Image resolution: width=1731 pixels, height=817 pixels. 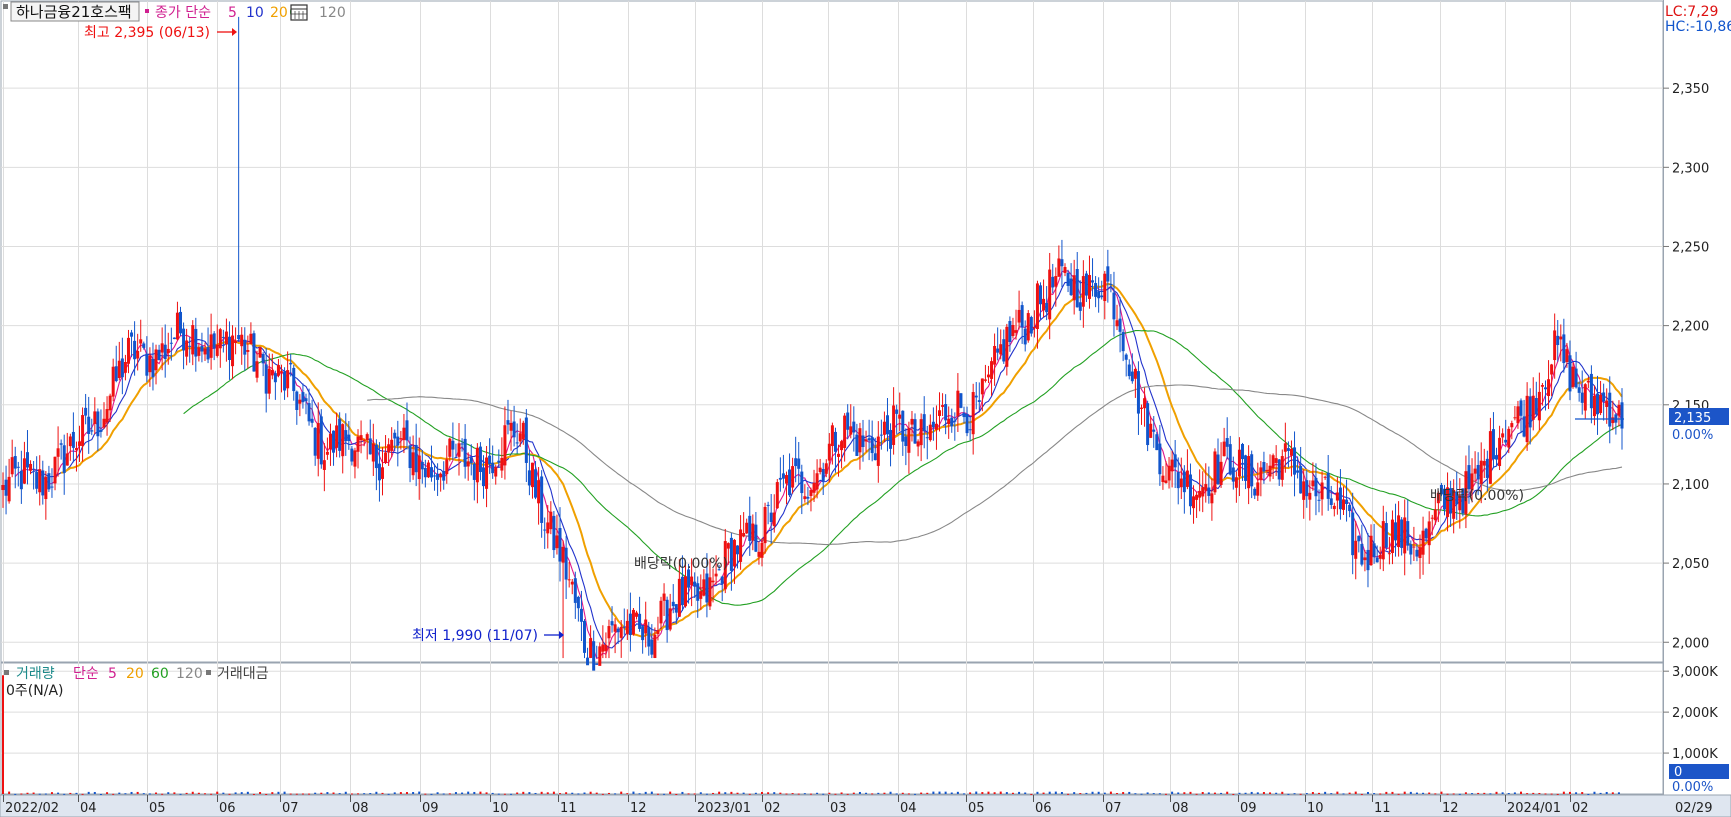 What do you see at coordinates (1692, 787) in the screenshot?
I see `volume-current-pct: 0.00%` at bounding box center [1692, 787].